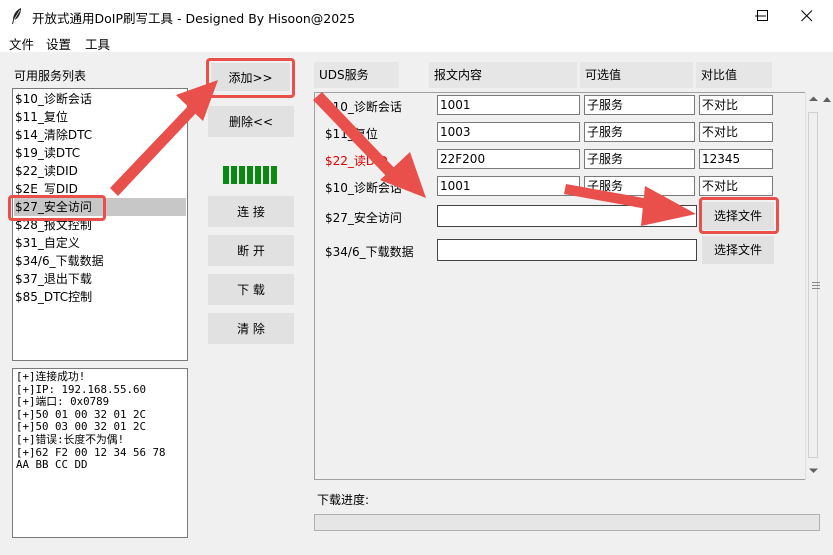 The width and height of the screenshot is (833, 555). What do you see at coordinates (251, 250) in the screenshot?
I see `disconnect-button: 断 开` at bounding box center [251, 250].